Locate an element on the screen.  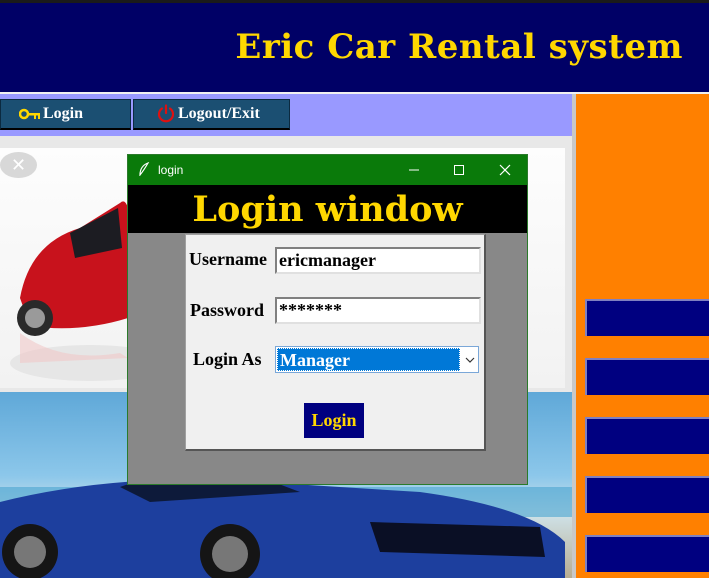
nav-logout-button: Logout/Exit is located at coordinates (211, 114).